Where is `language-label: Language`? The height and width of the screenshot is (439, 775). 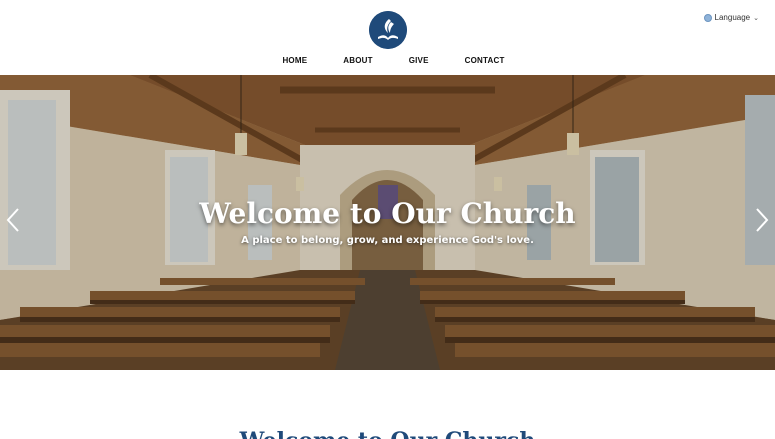 language-label: Language is located at coordinates (732, 17).